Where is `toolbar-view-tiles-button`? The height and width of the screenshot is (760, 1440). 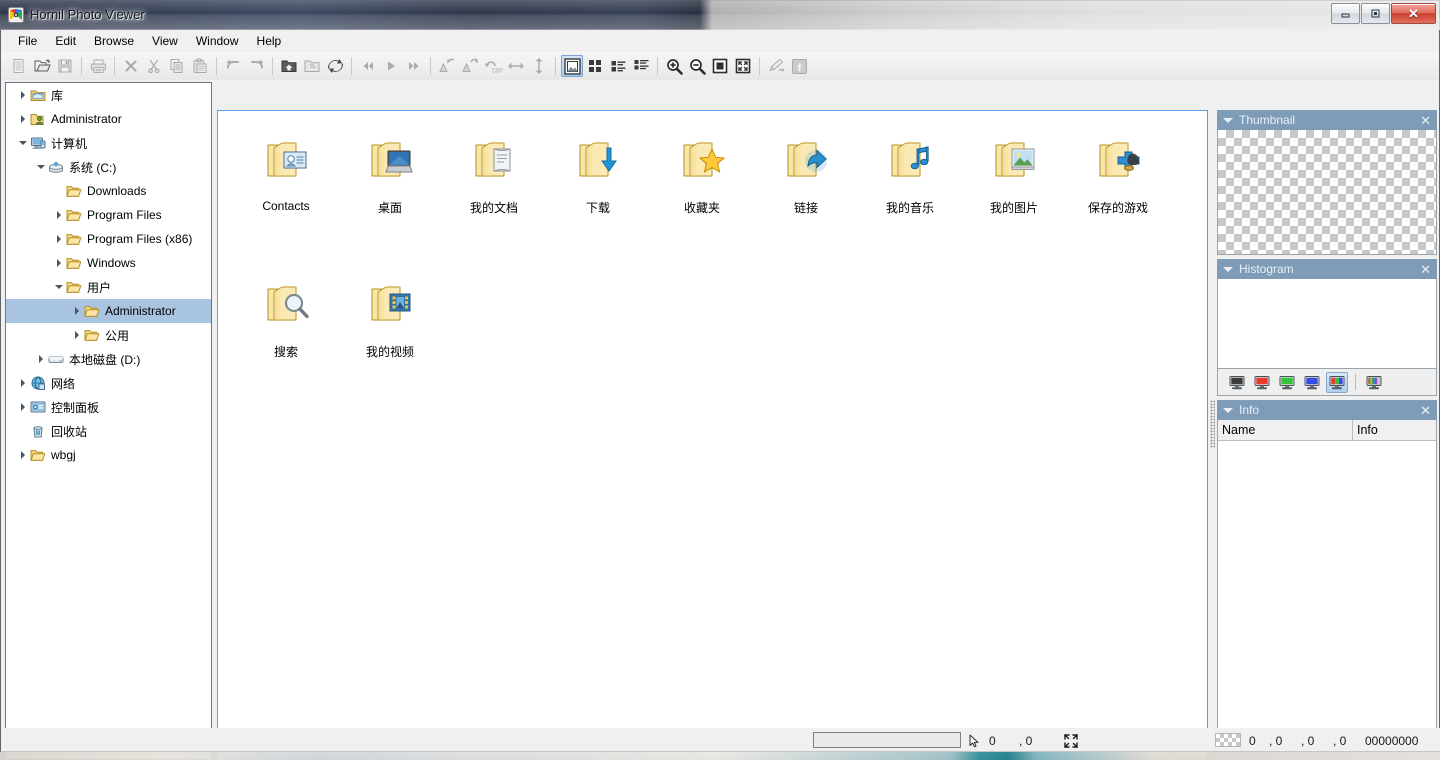
toolbar-view-tiles-button is located at coordinates (595, 66).